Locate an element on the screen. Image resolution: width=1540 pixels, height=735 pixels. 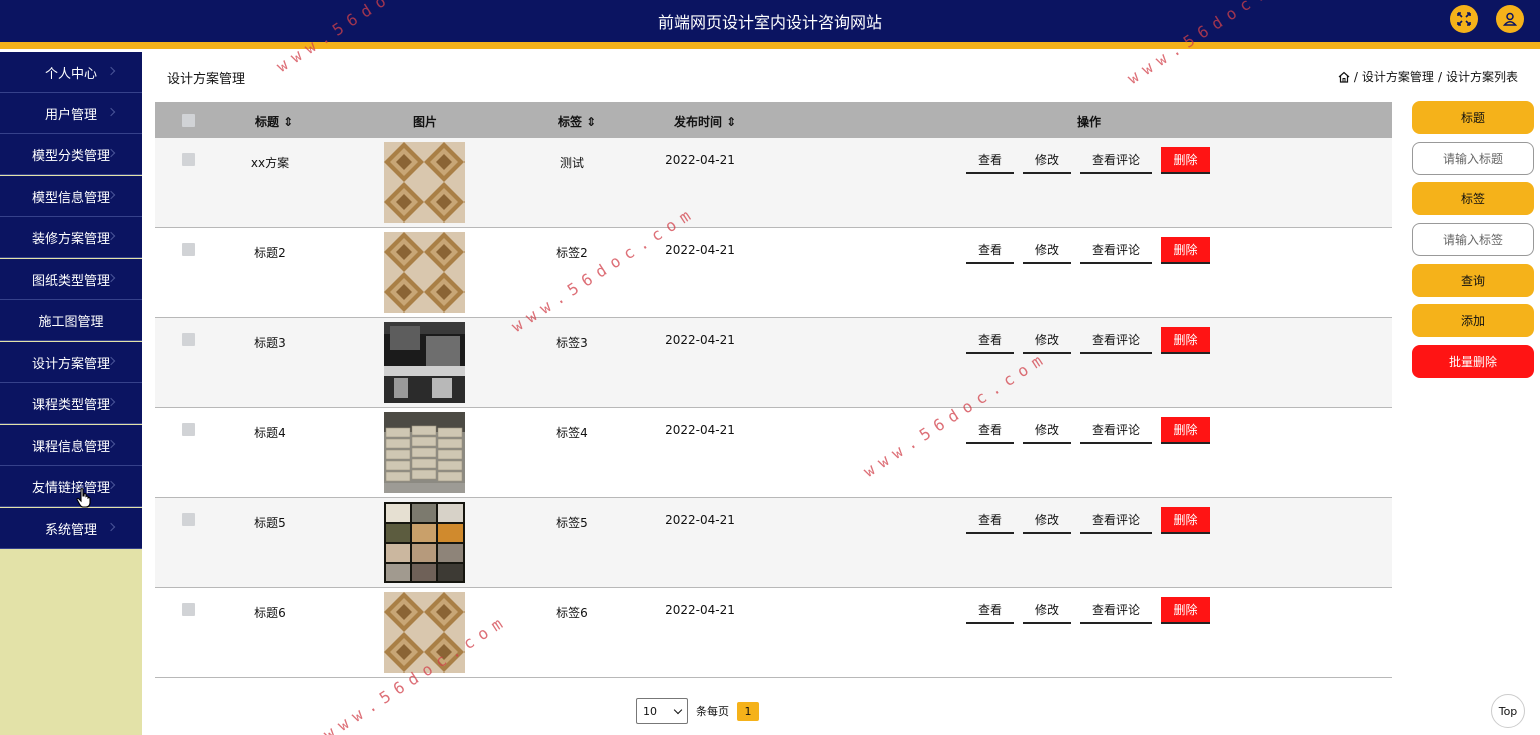
breadcrumb-level1: 设计方案管理 is located at coordinates (1398, 76).